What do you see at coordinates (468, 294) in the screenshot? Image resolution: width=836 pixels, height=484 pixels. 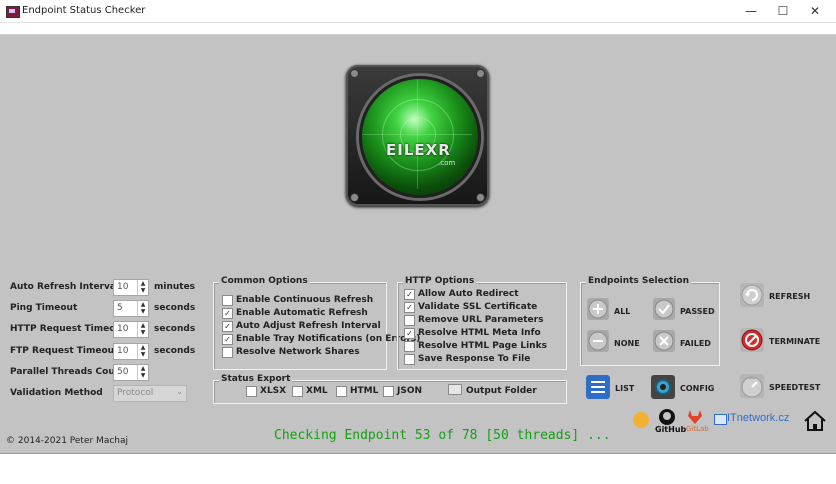 I see `http-option-label: Allow Auto Redirect` at bounding box center [468, 294].